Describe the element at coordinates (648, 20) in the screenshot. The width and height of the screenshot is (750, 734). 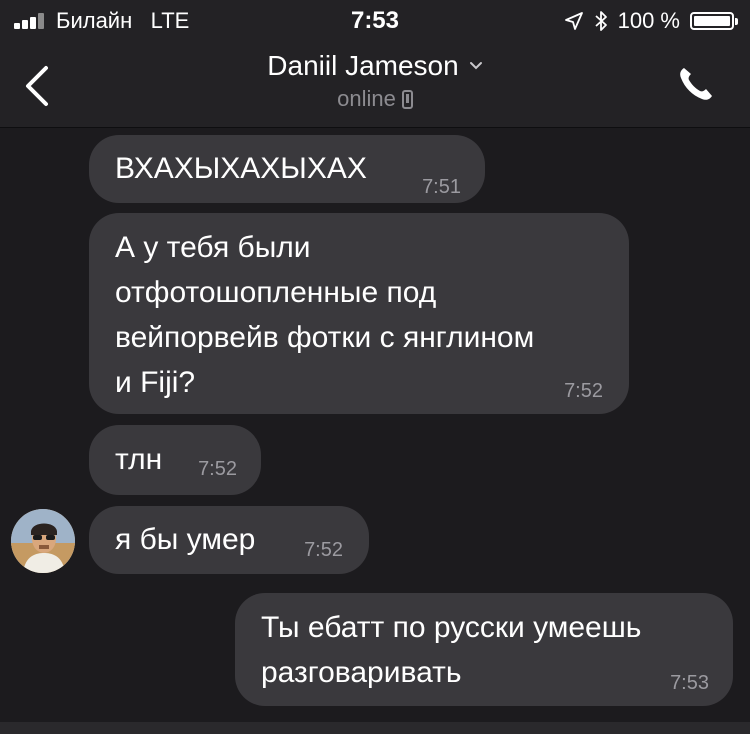
I see `battery-percentage: 100 %` at that location.